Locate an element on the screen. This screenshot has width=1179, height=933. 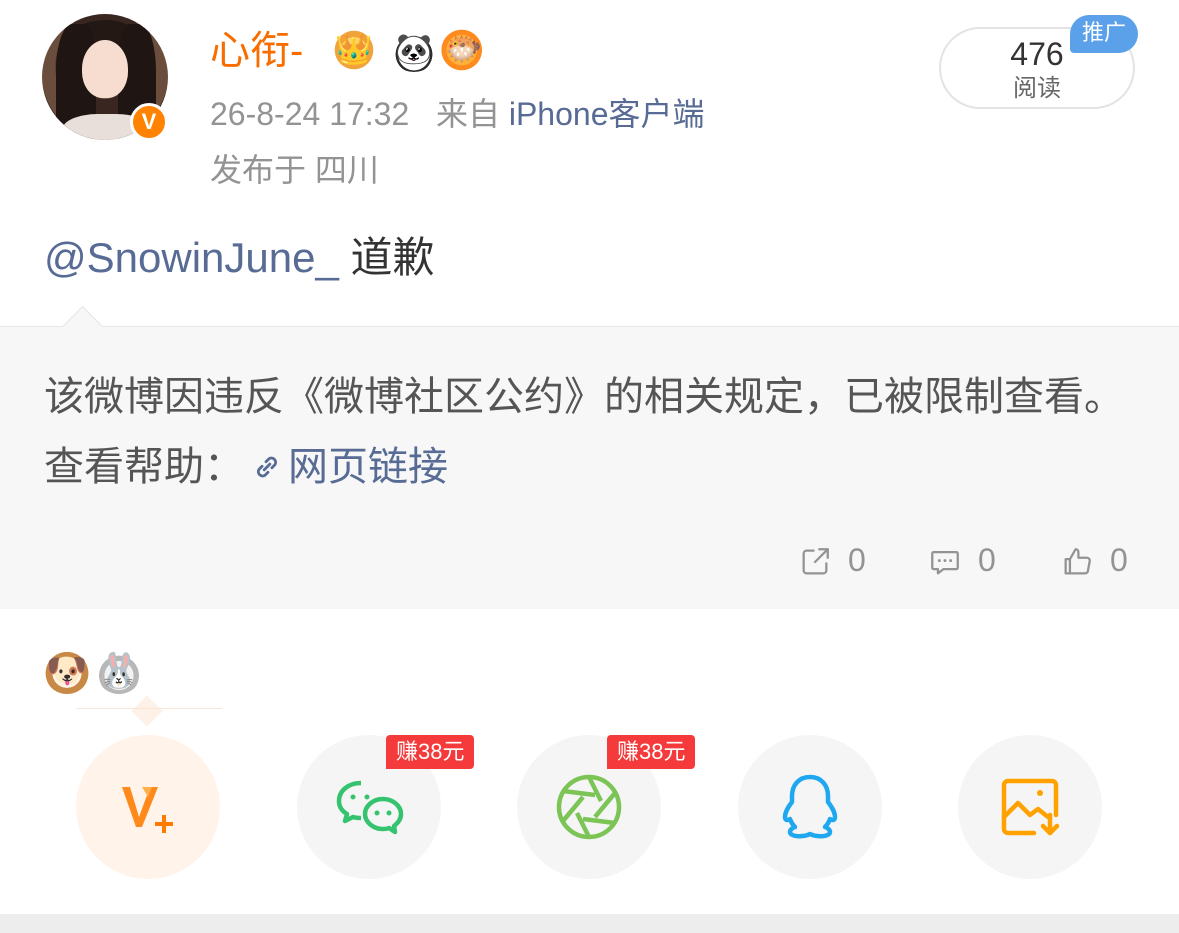
like-button: 0 is located at coordinates (1094, 560).